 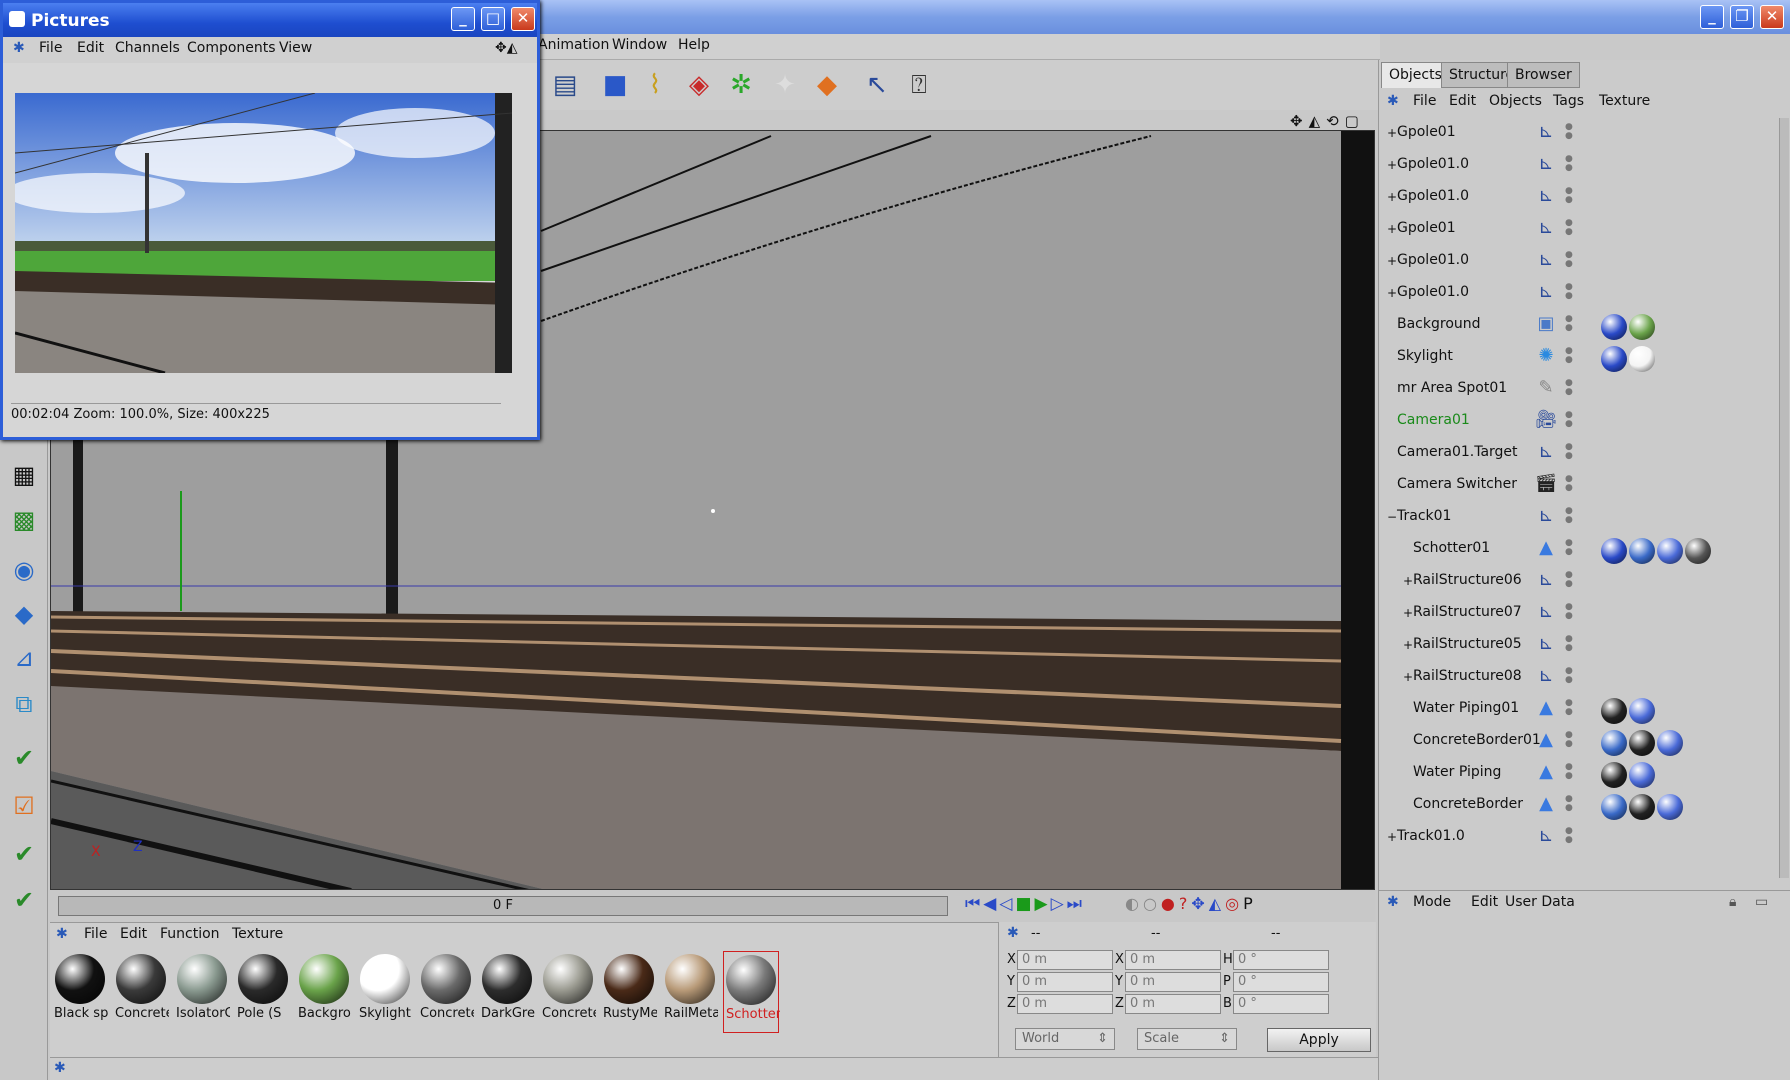 What do you see at coordinates (1712, 17) in the screenshot?
I see `minimize-button: _` at bounding box center [1712, 17].